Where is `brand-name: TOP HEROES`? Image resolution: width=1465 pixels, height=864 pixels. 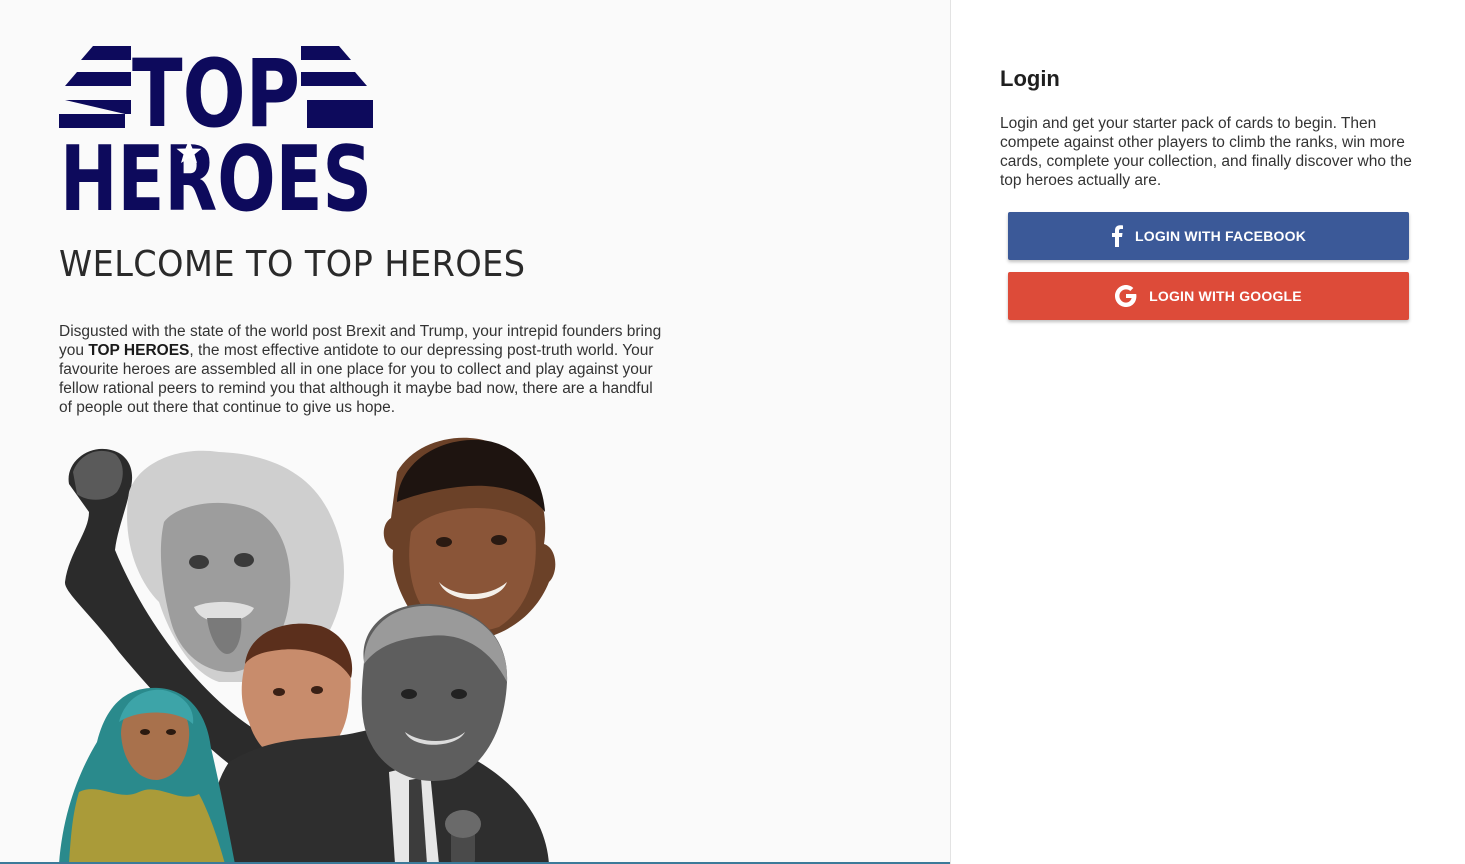 brand-name: TOP HEROES is located at coordinates (139, 350).